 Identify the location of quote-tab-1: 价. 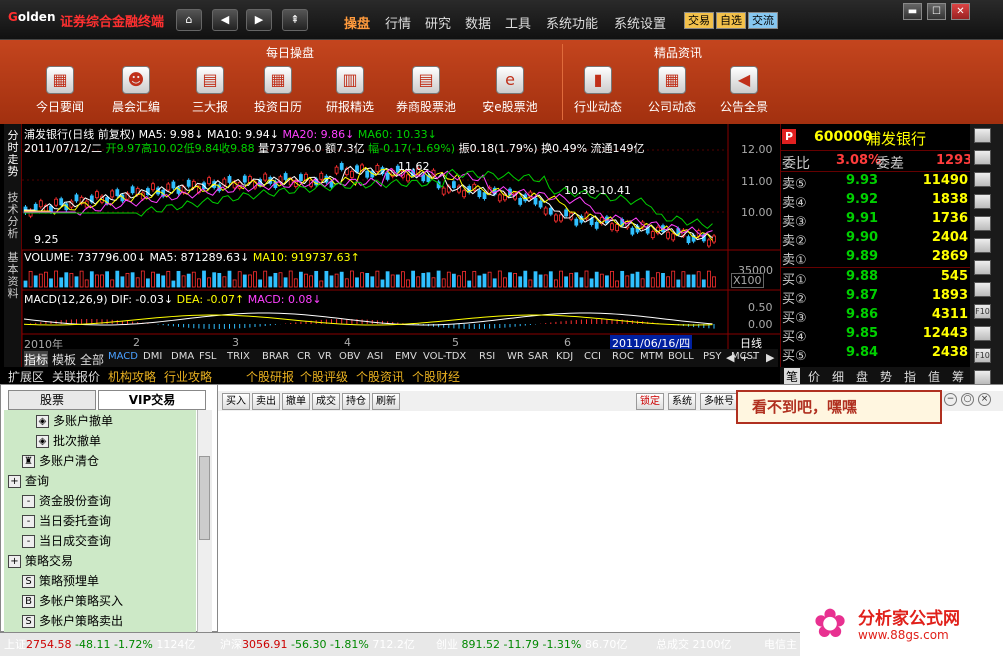
(814, 376).